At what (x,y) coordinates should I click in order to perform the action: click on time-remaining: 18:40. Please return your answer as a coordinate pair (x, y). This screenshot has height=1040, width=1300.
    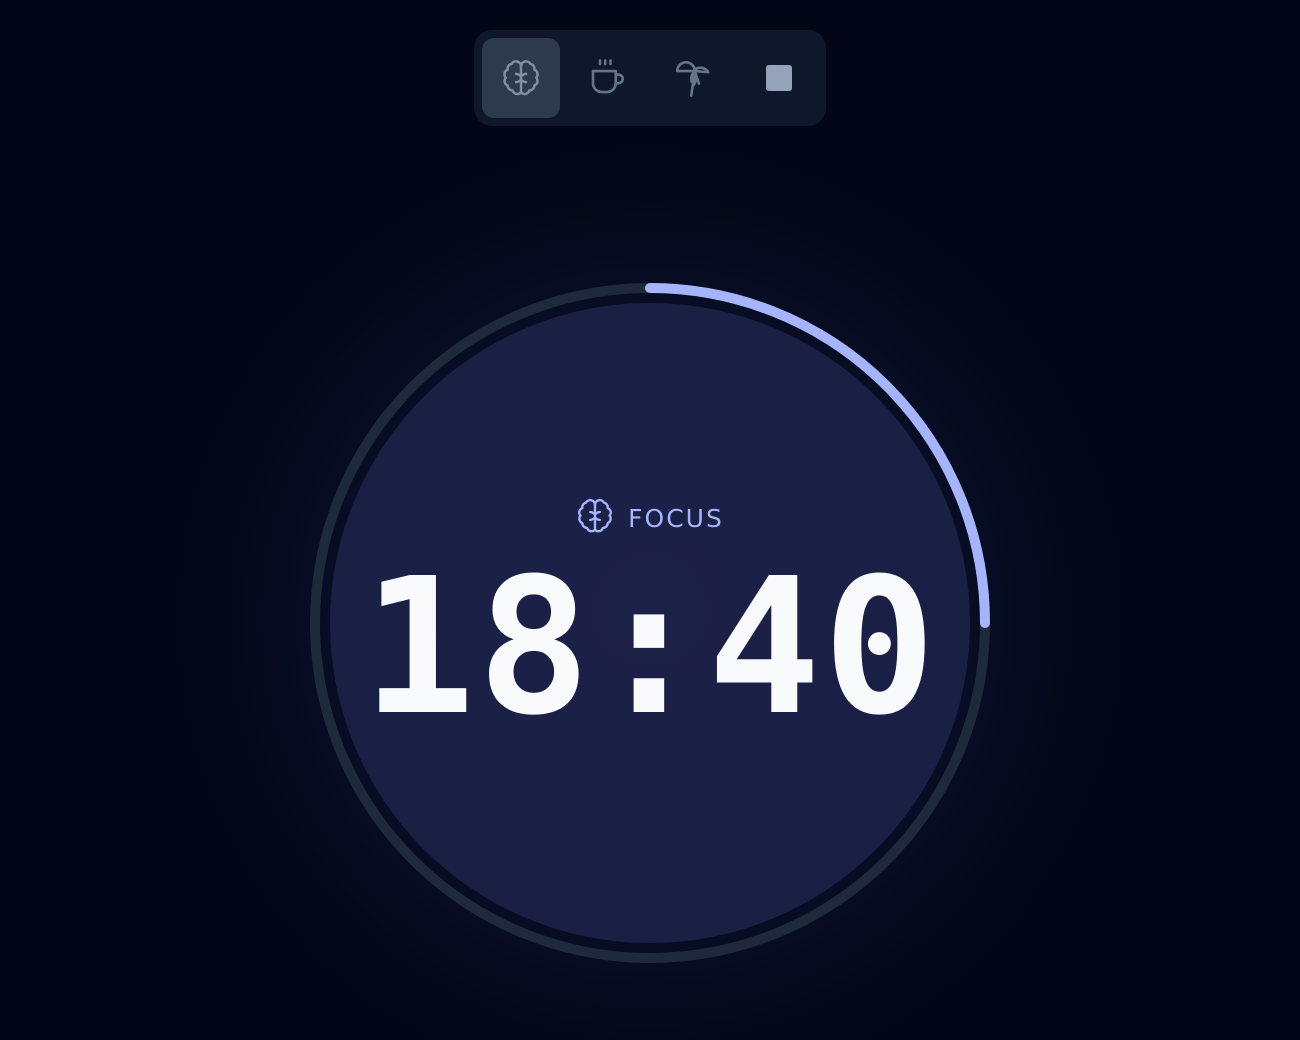
    Looking at the image, I should click on (650, 647).